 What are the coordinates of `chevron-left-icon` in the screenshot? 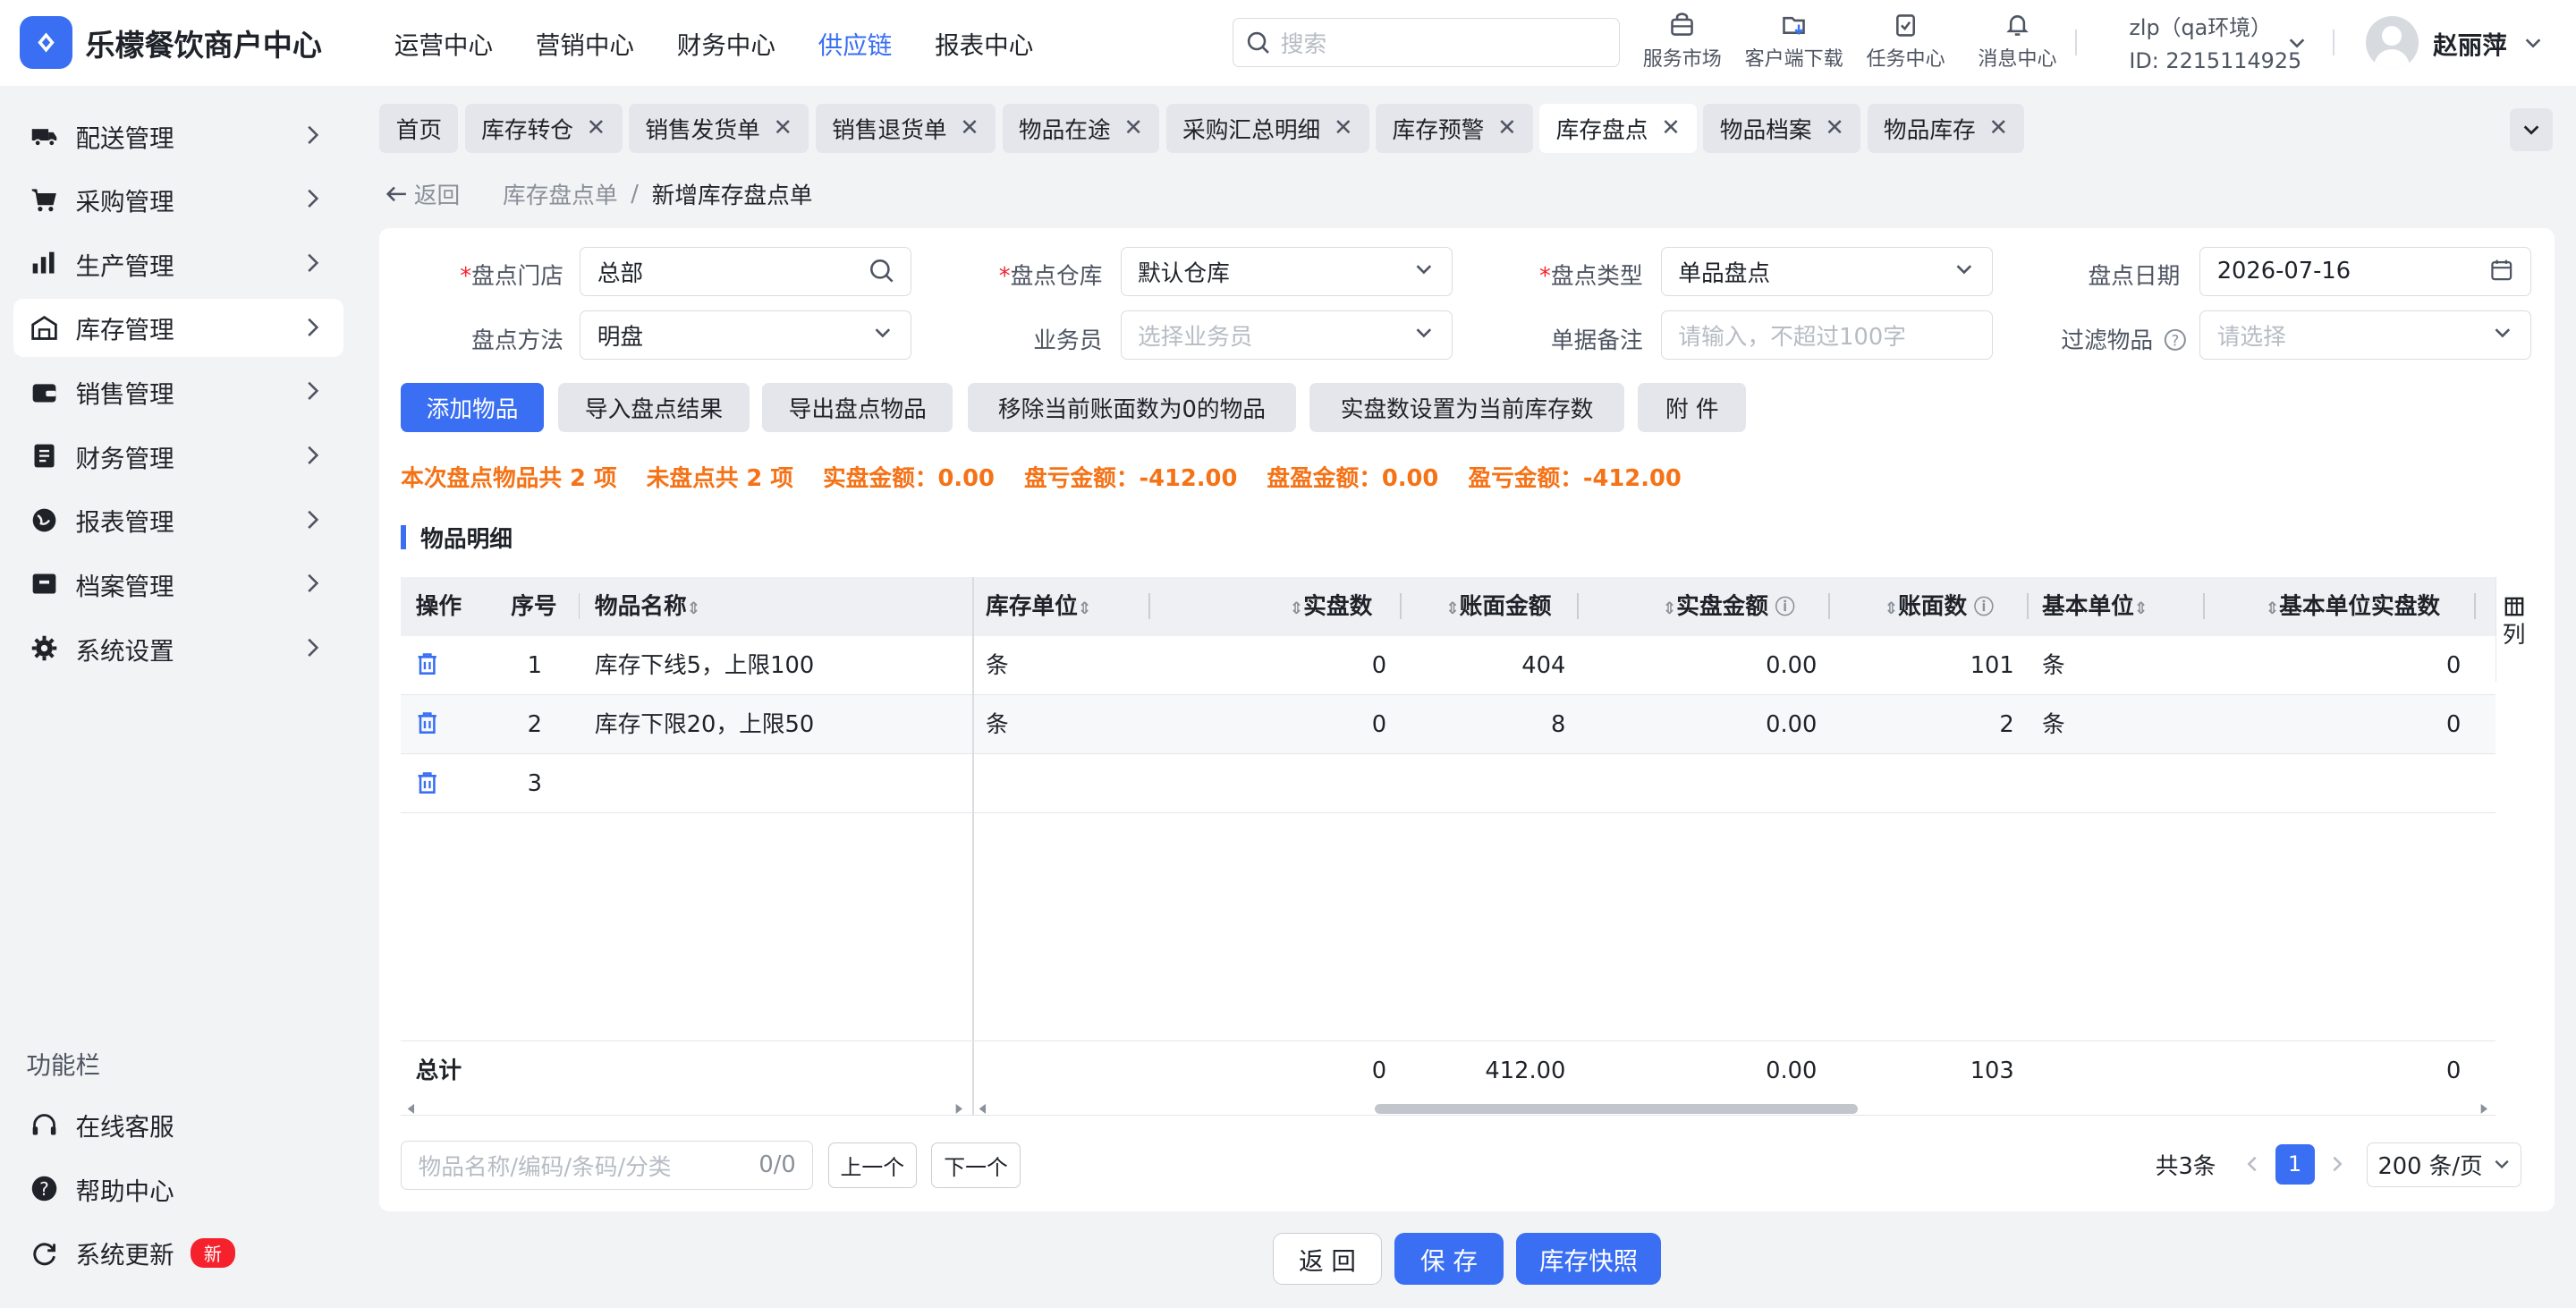 It's located at (2252, 1164).